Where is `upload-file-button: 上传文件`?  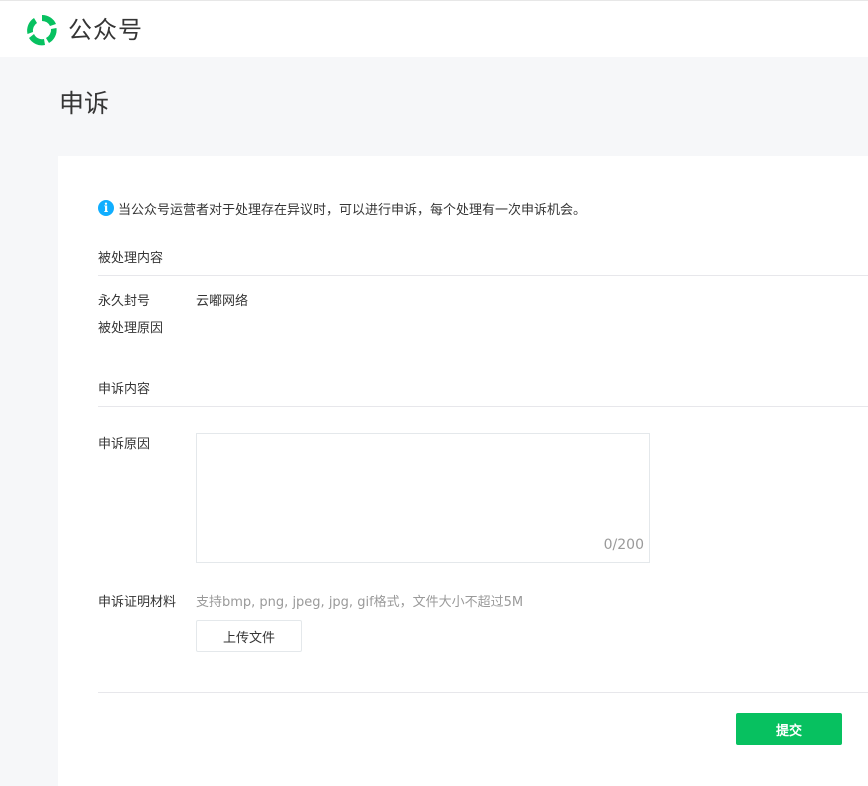
upload-file-button: 上传文件 is located at coordinates (249, 636).